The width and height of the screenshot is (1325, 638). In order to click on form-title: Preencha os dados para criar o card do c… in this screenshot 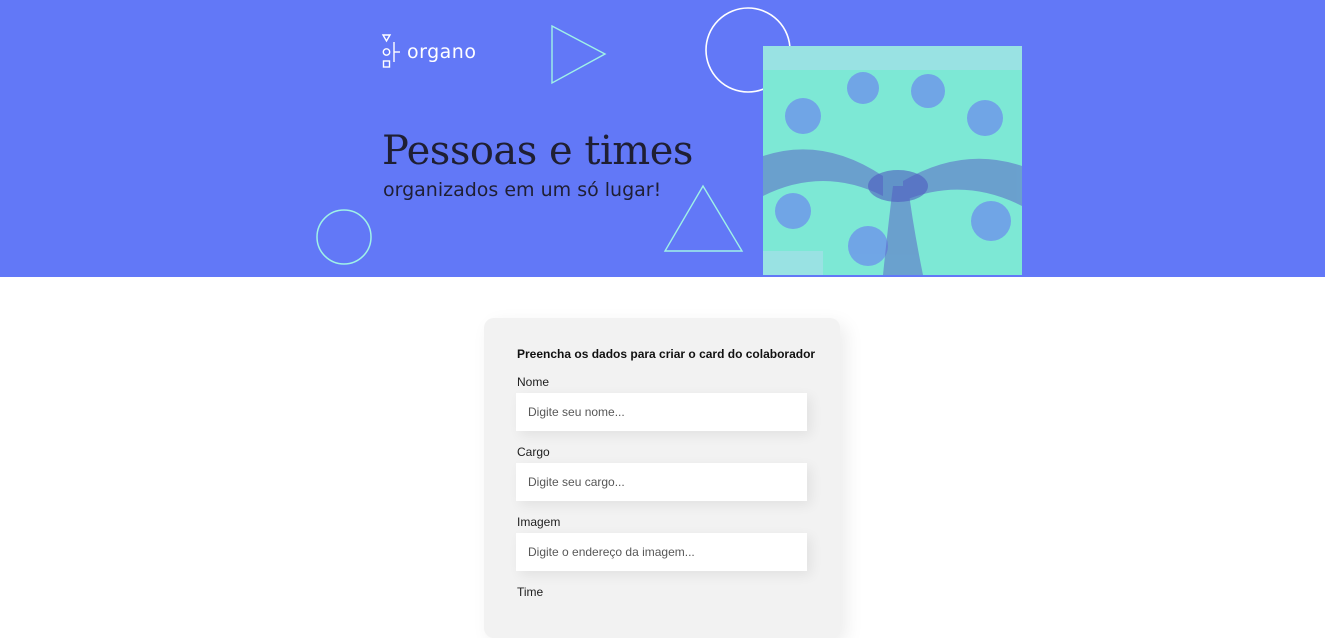, I will do `click(666, 354)`.